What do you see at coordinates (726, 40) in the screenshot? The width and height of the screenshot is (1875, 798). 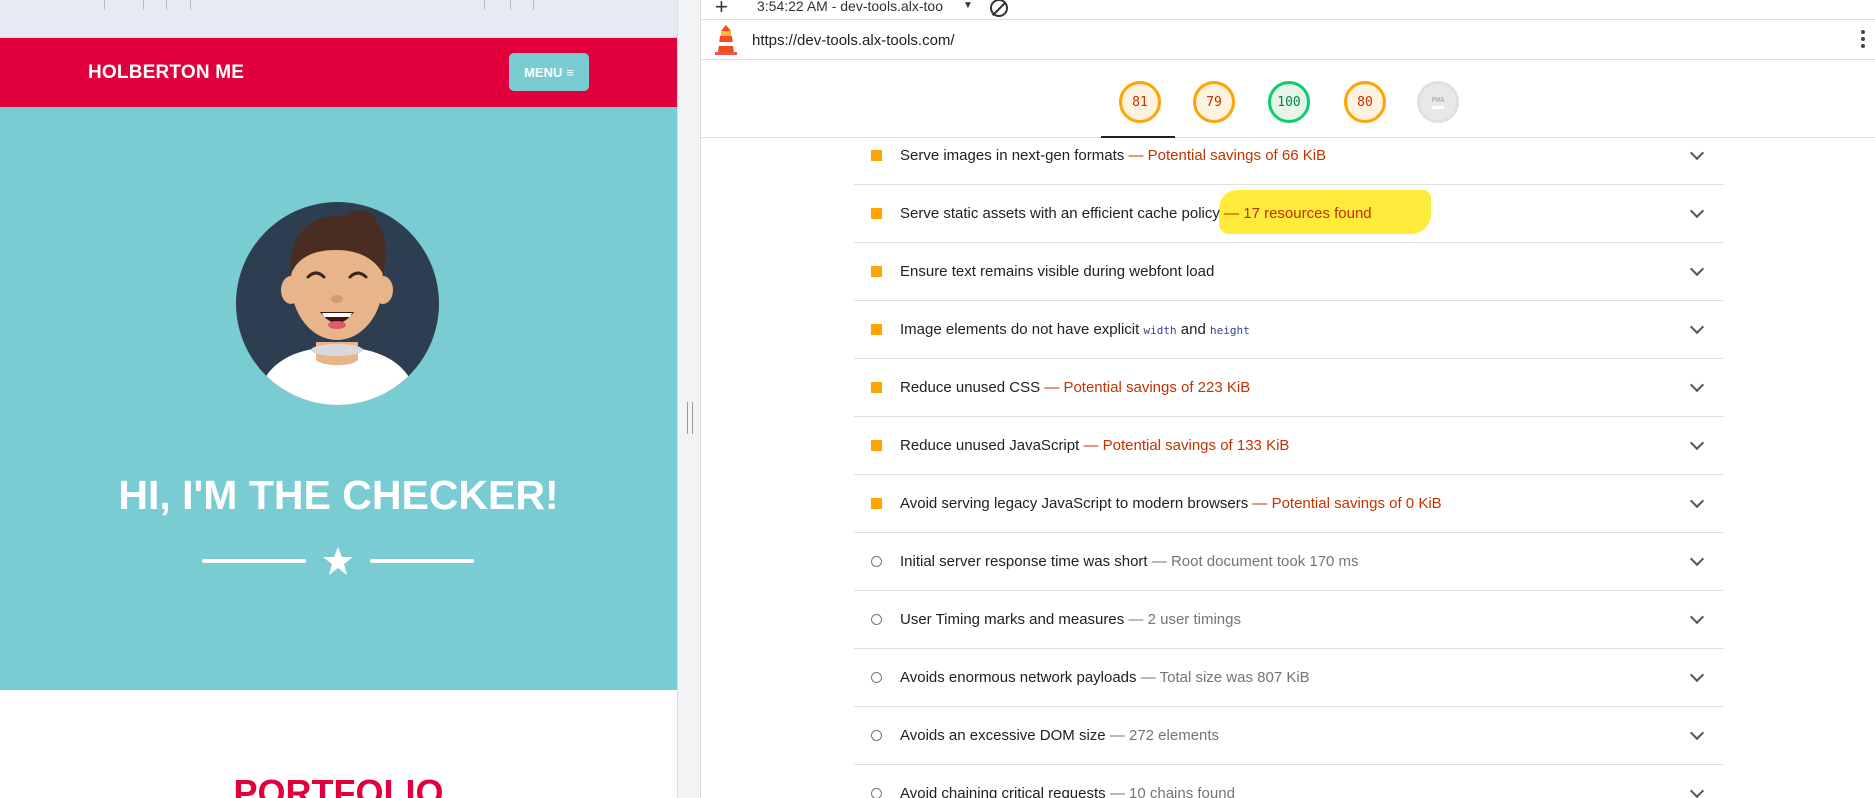 I see `lighthouse-logo-icon` at bounding box center [726, 40].